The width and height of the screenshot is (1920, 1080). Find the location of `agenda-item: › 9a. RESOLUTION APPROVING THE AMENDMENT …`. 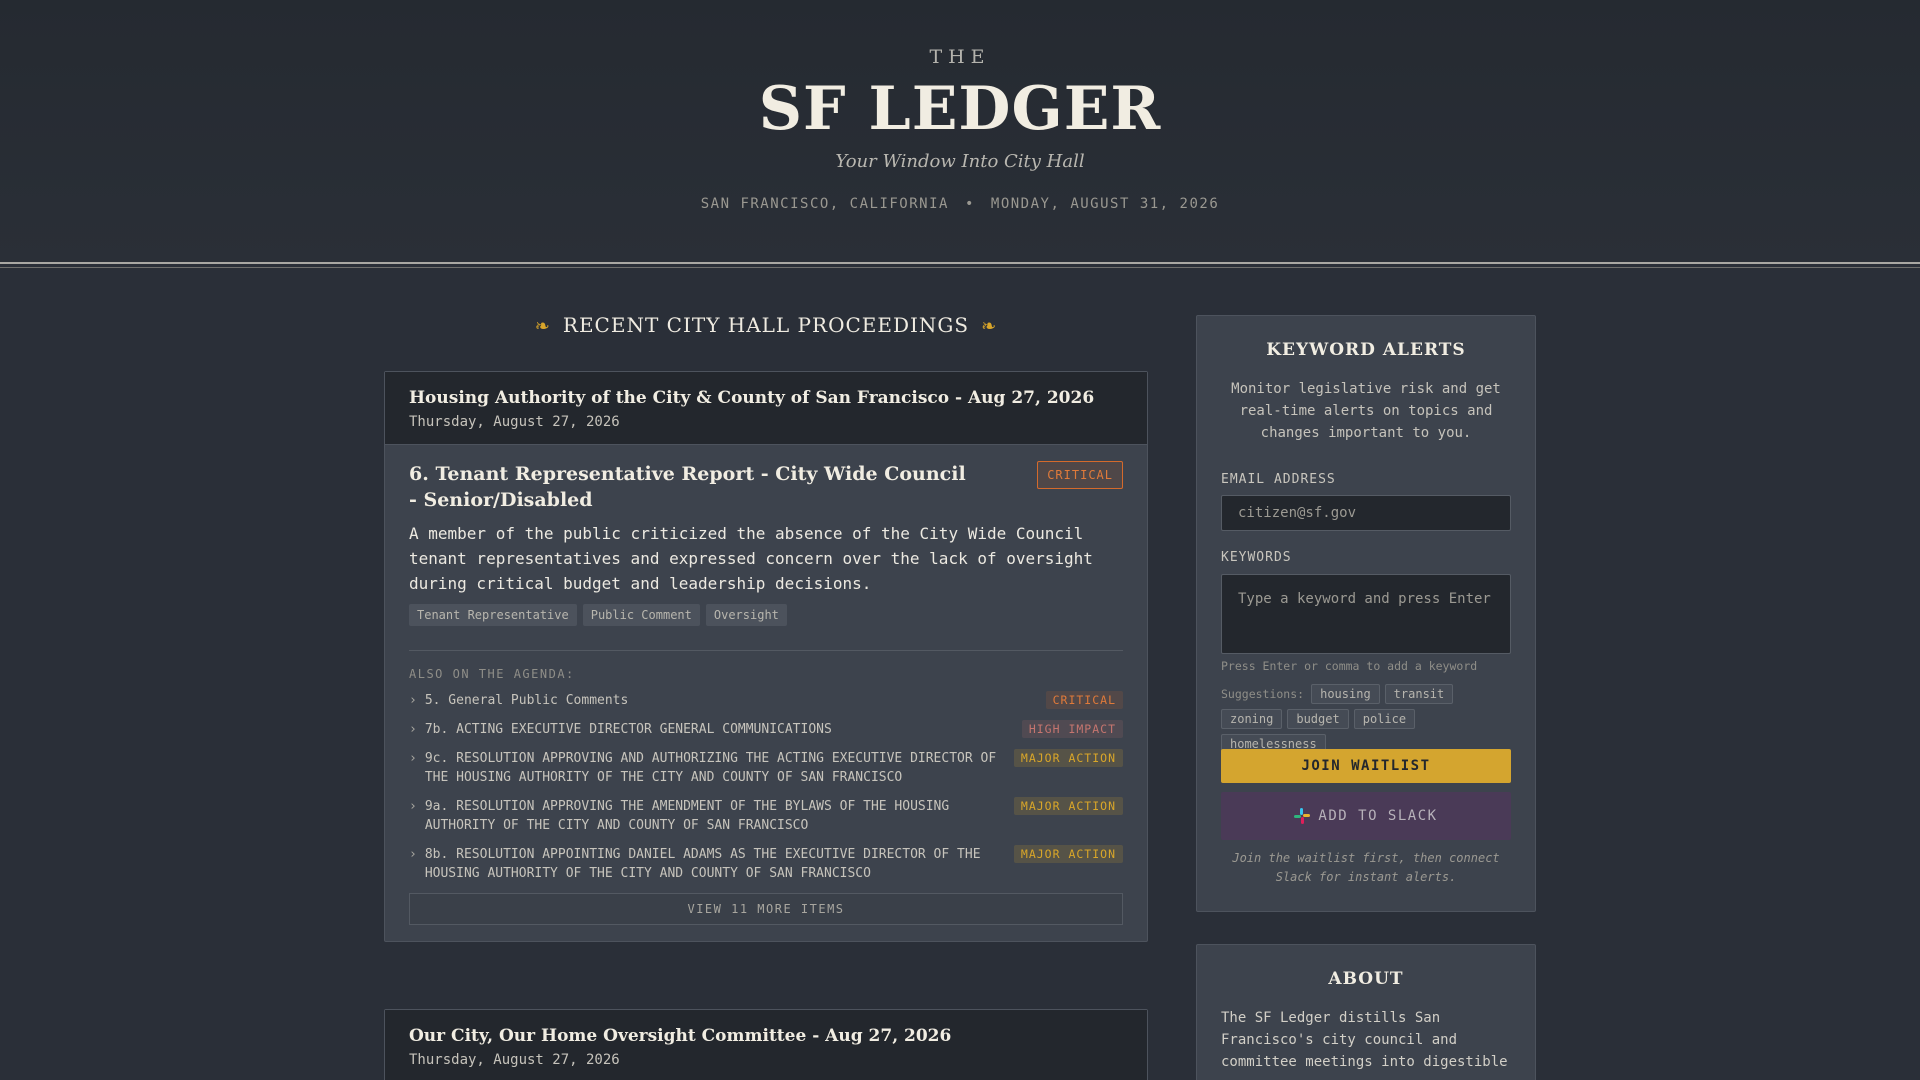

agenda-item: › 9a. RESOLUTION APPROVING THE AMENDMENT … is located at coordinates (766, 816).